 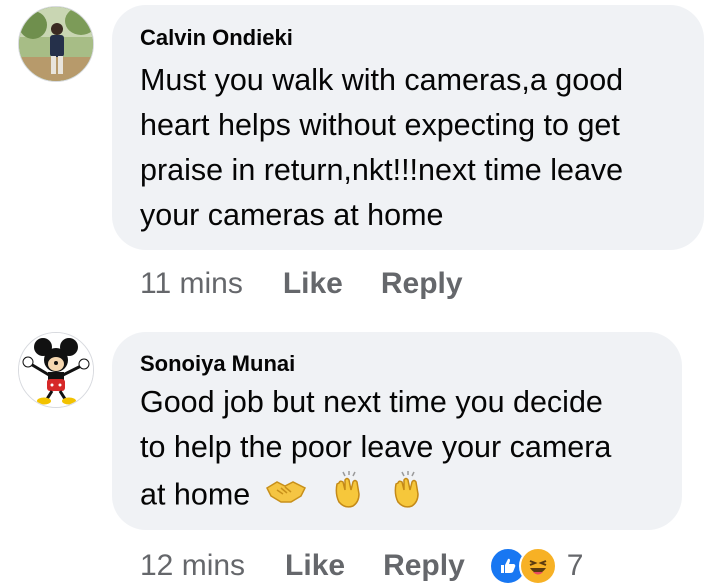 What do you see at coordinates (286, 496) in the screenshot?
I see `handshake-icon` at bounding box center [286, 496].